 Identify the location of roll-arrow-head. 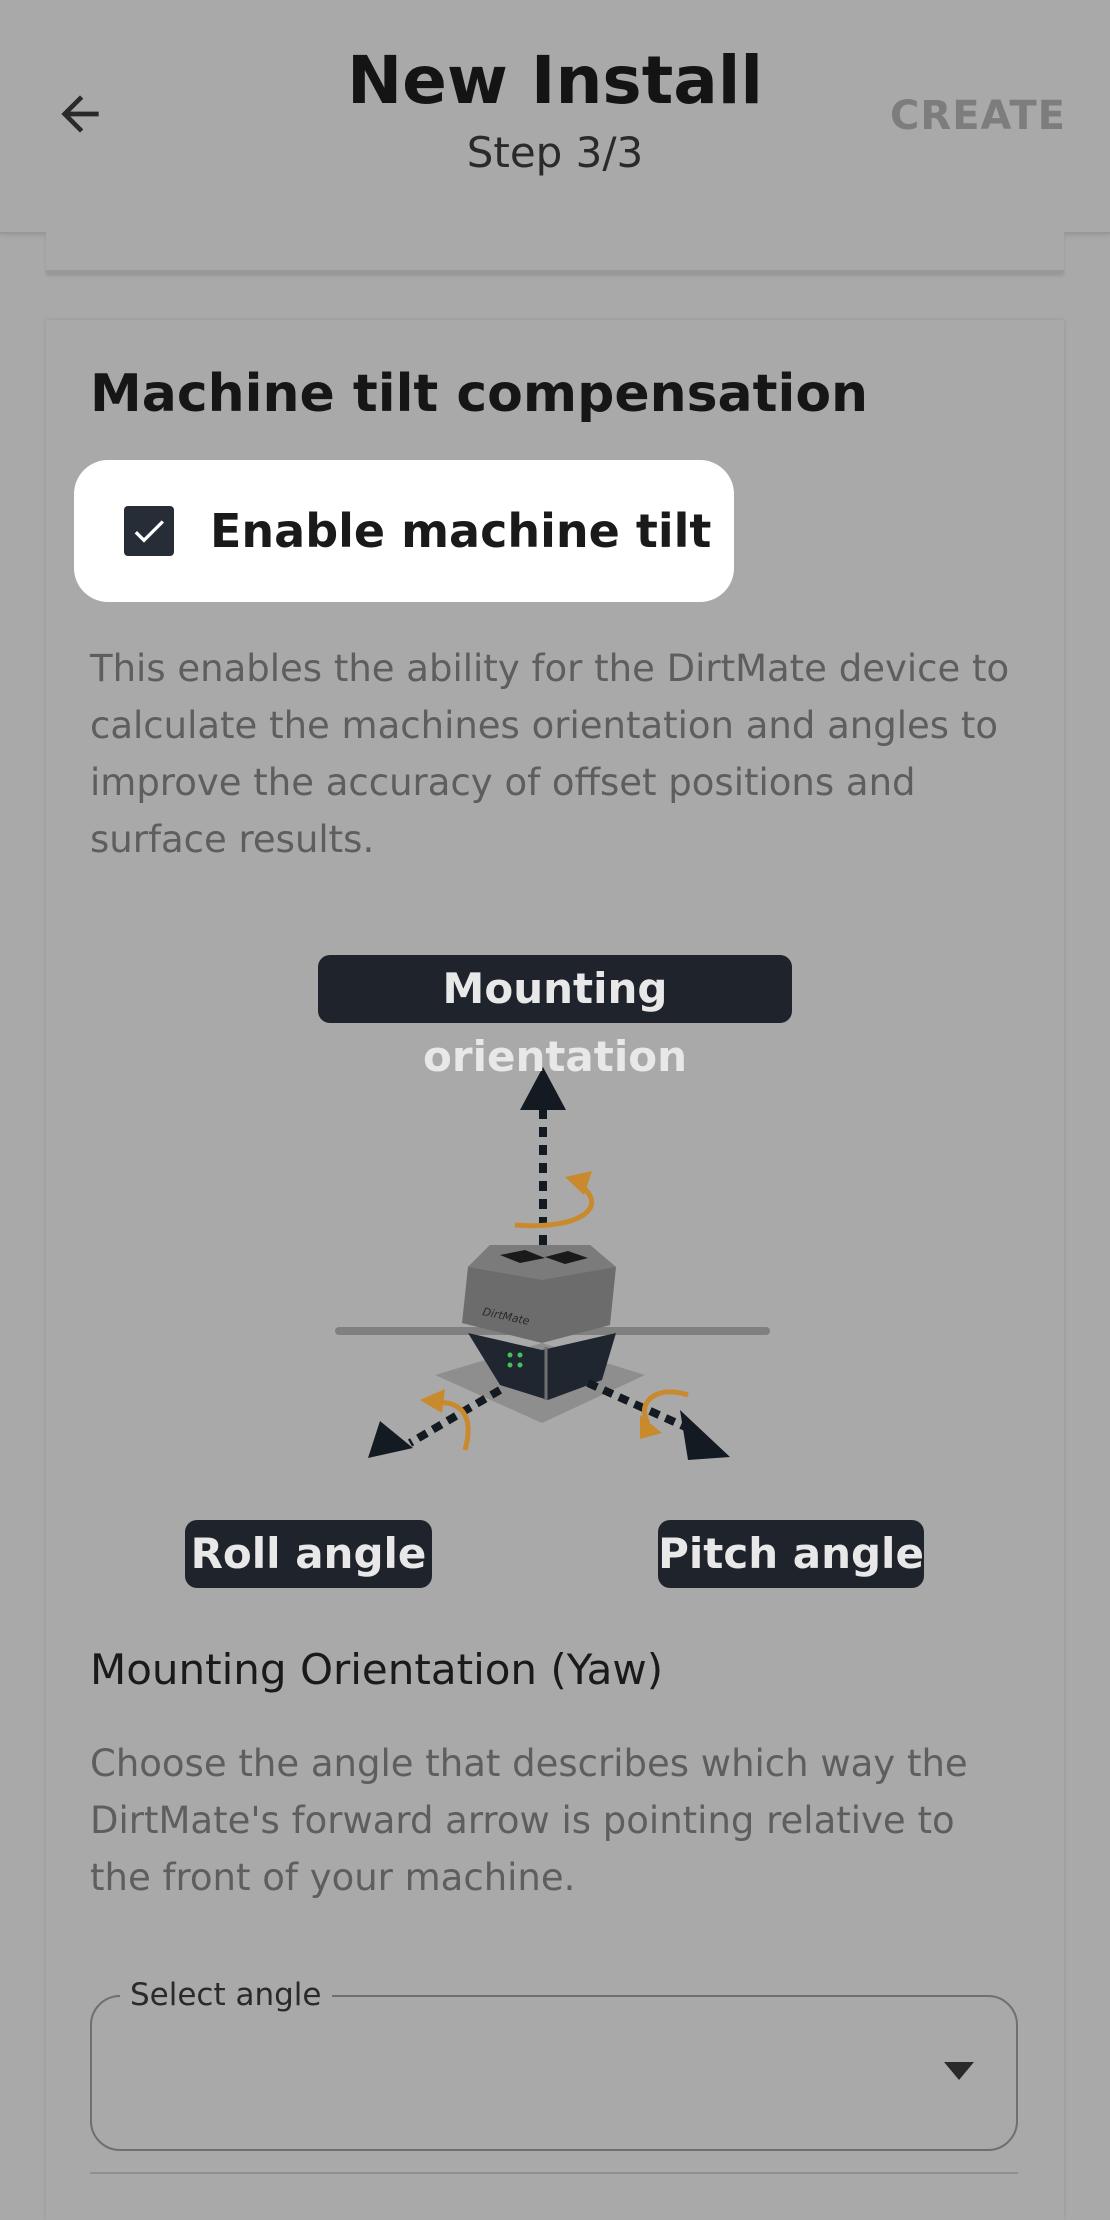
(390, 1439).